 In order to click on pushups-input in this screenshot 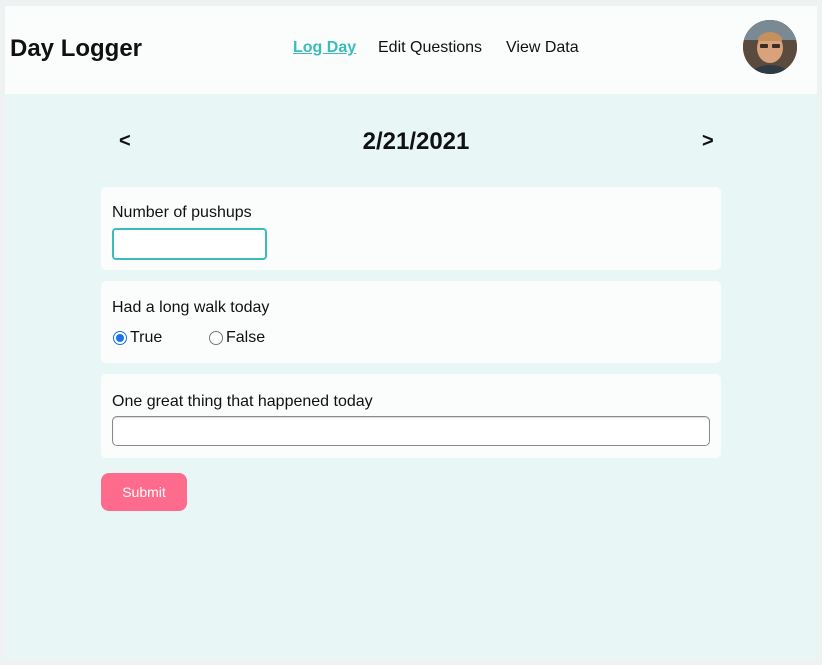, I will do `click(189, 244)`.